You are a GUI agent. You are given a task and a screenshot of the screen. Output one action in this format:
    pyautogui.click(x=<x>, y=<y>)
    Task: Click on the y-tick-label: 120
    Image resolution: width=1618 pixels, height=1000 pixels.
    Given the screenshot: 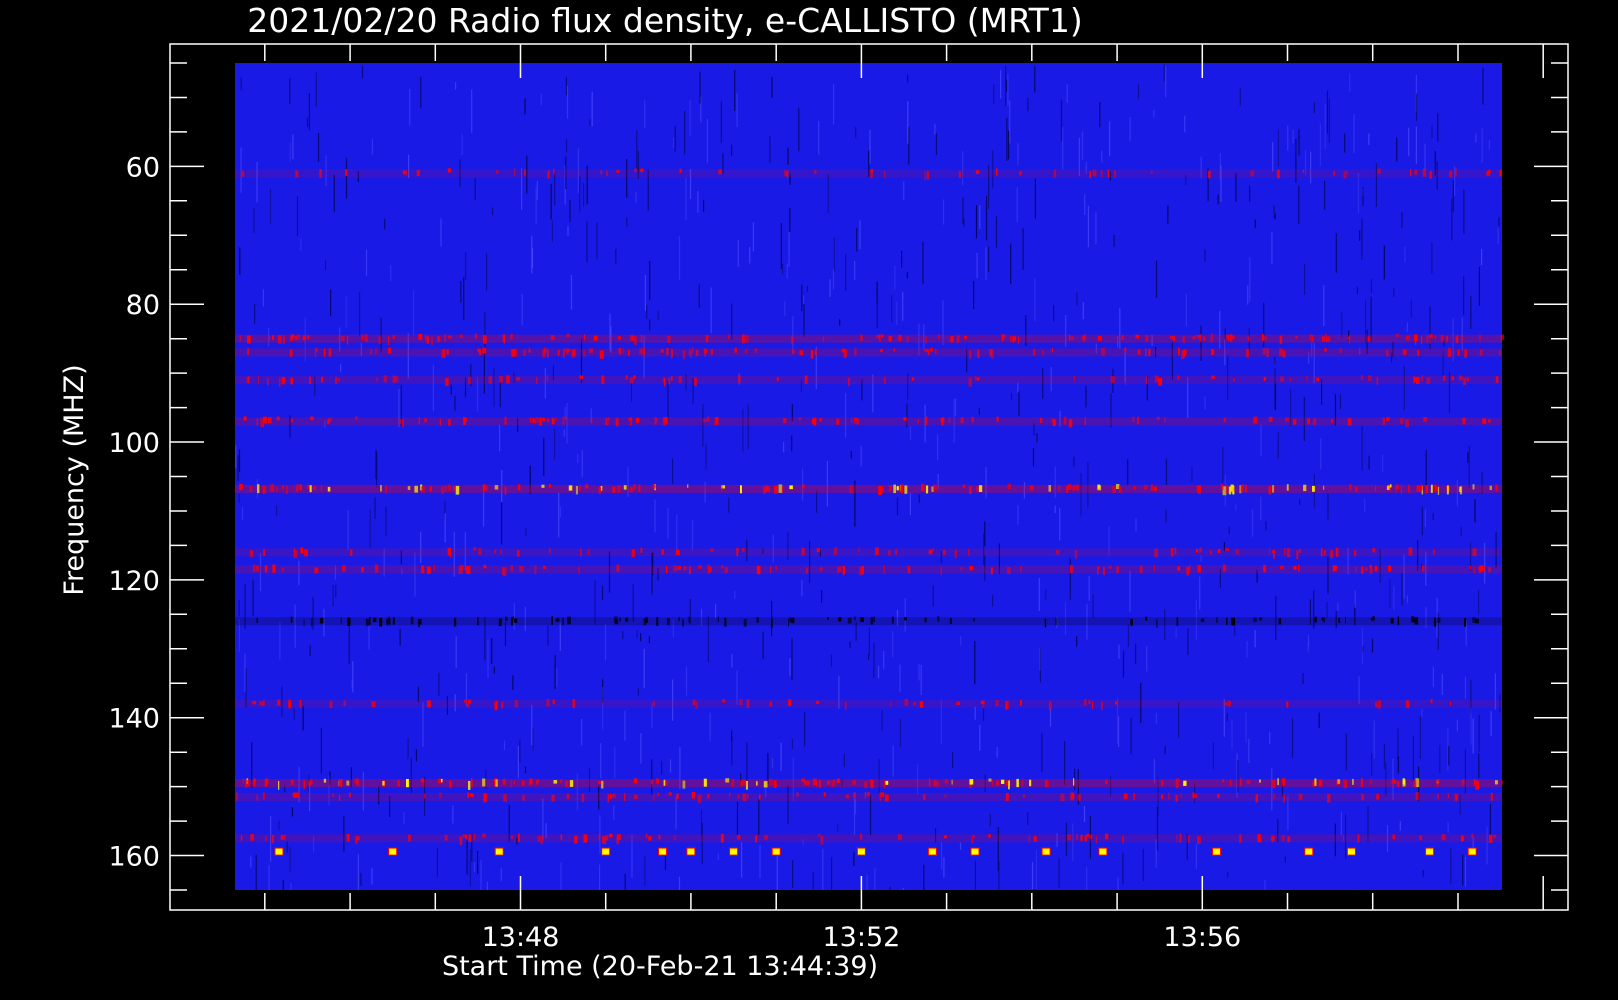 What is the action you would take?
    pyautogui.click(x=134, y=581)
    